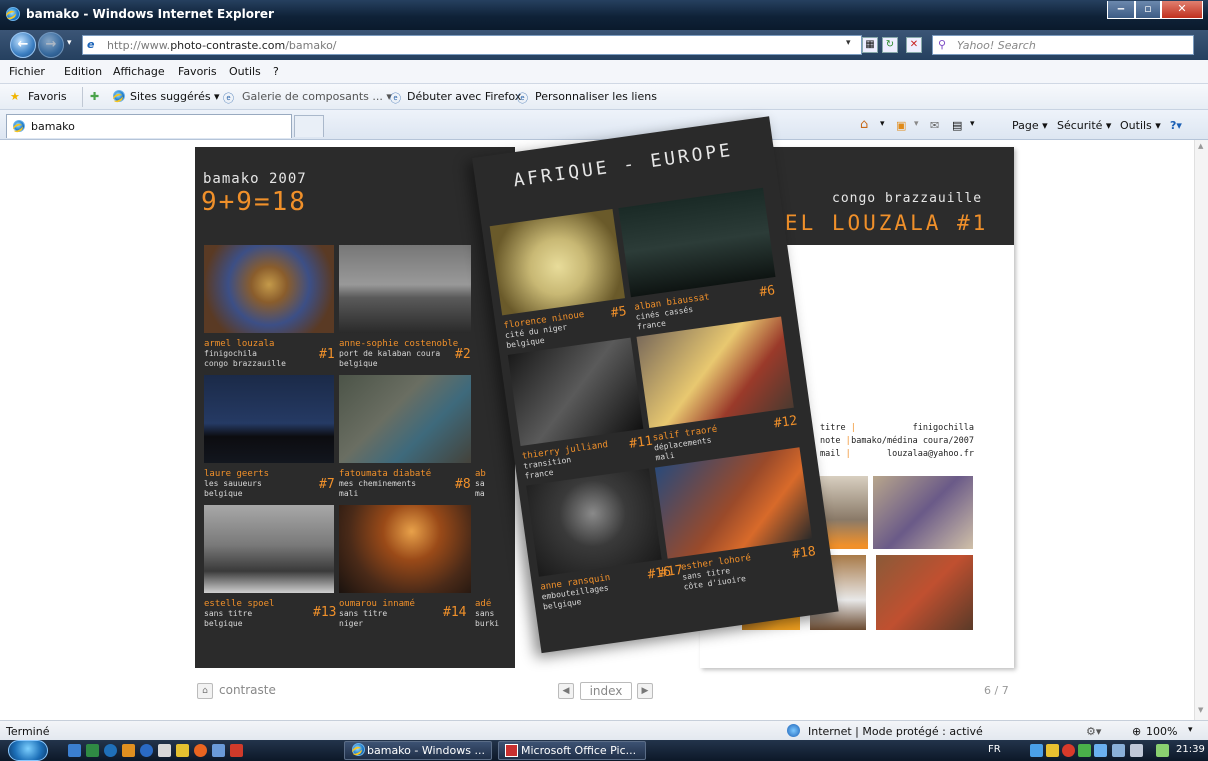  Describe the element at coordinates (930, 454) in the screenshot. I see `info-value: louzalaa@yahoo.fr` at that location.